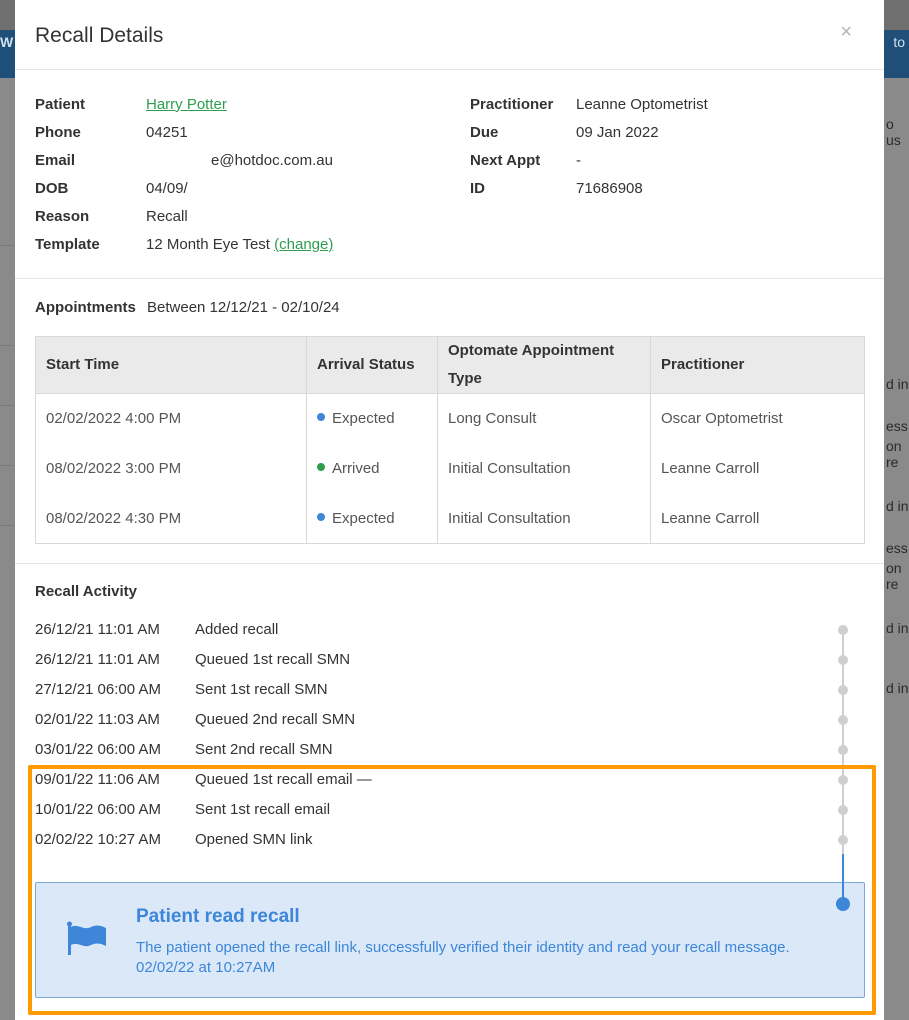 The image size is (909, 1020). What do you see at coordinates (171, 418) in the screenshot?
I see `cell-start-time: 02/02/2022 4:00 PM` at bounding box center [171, 418].